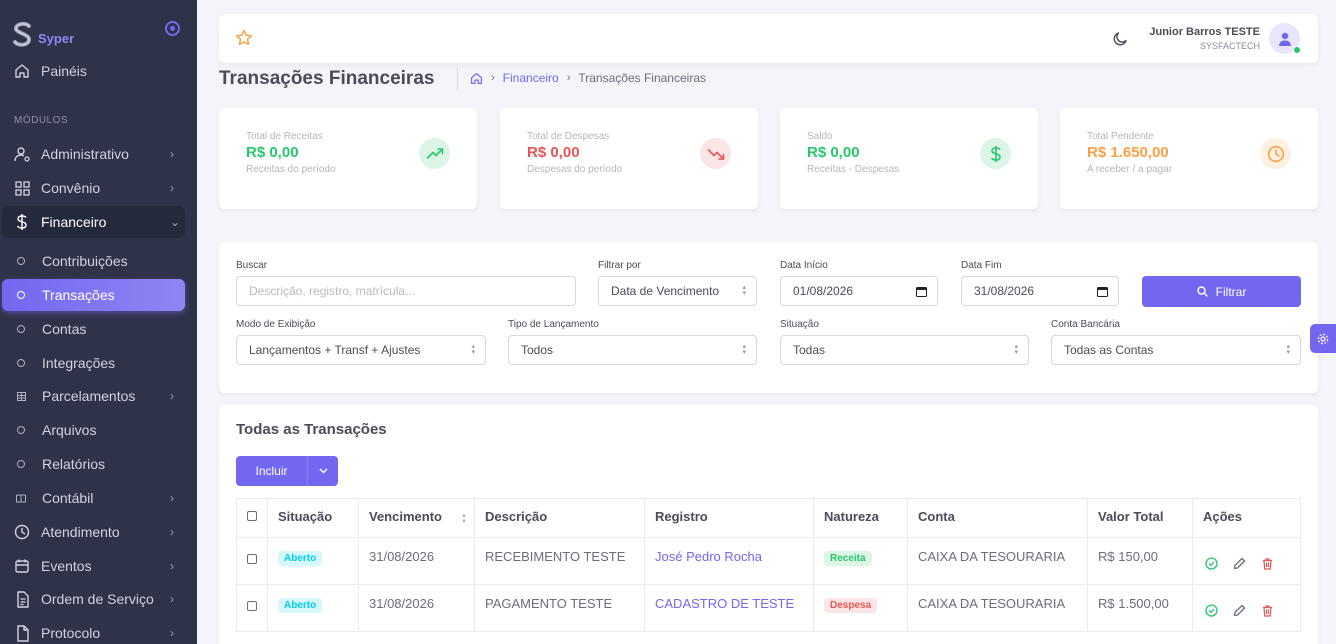 The width and height of the screenshot is (1336, 644). I want to click on status-badge: Aberto, so click(300, 558).